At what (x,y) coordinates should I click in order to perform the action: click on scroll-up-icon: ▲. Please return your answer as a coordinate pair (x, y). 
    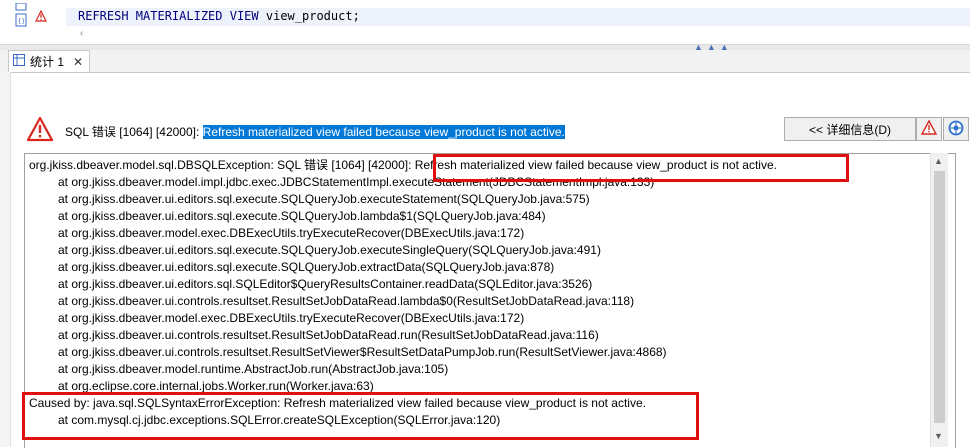
    Looking at the image, I should click on (938, 161).